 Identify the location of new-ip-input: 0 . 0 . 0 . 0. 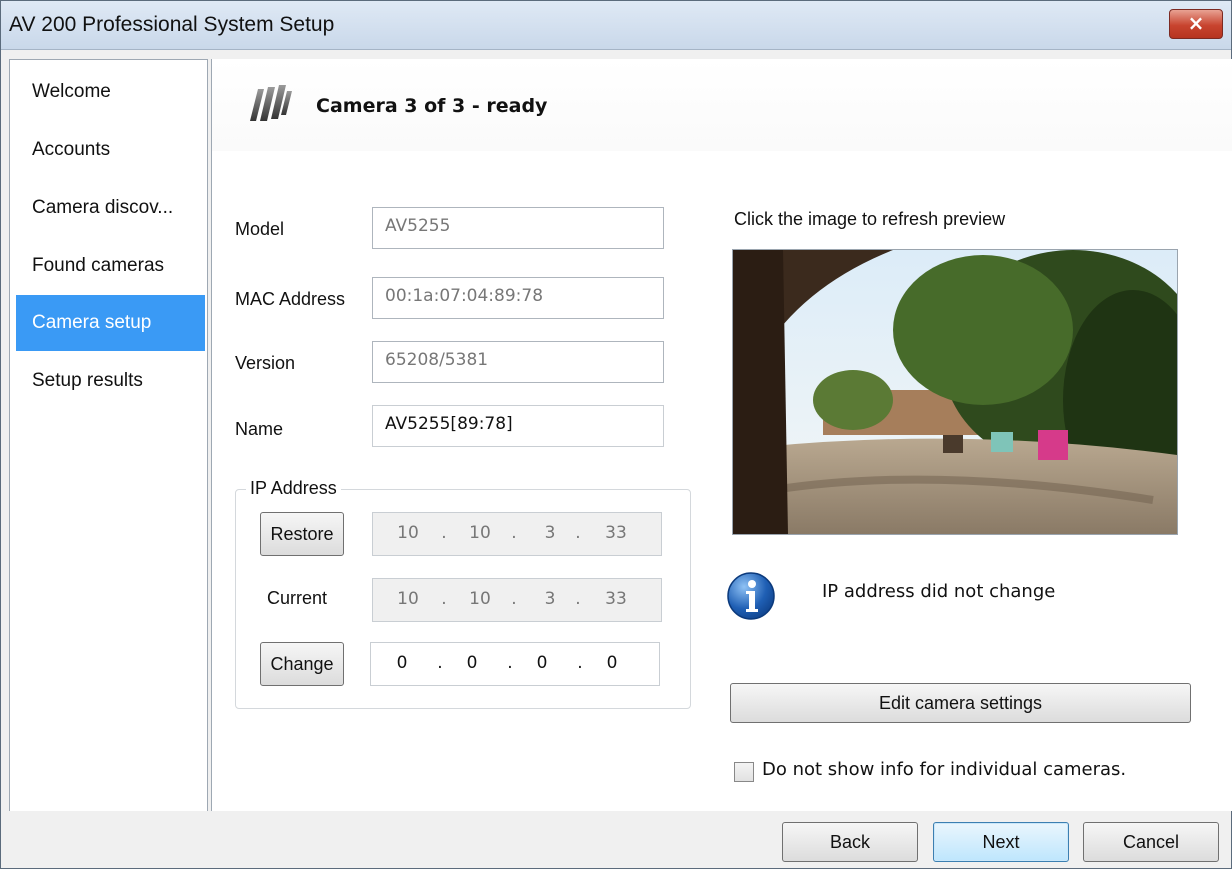
(515, 664).